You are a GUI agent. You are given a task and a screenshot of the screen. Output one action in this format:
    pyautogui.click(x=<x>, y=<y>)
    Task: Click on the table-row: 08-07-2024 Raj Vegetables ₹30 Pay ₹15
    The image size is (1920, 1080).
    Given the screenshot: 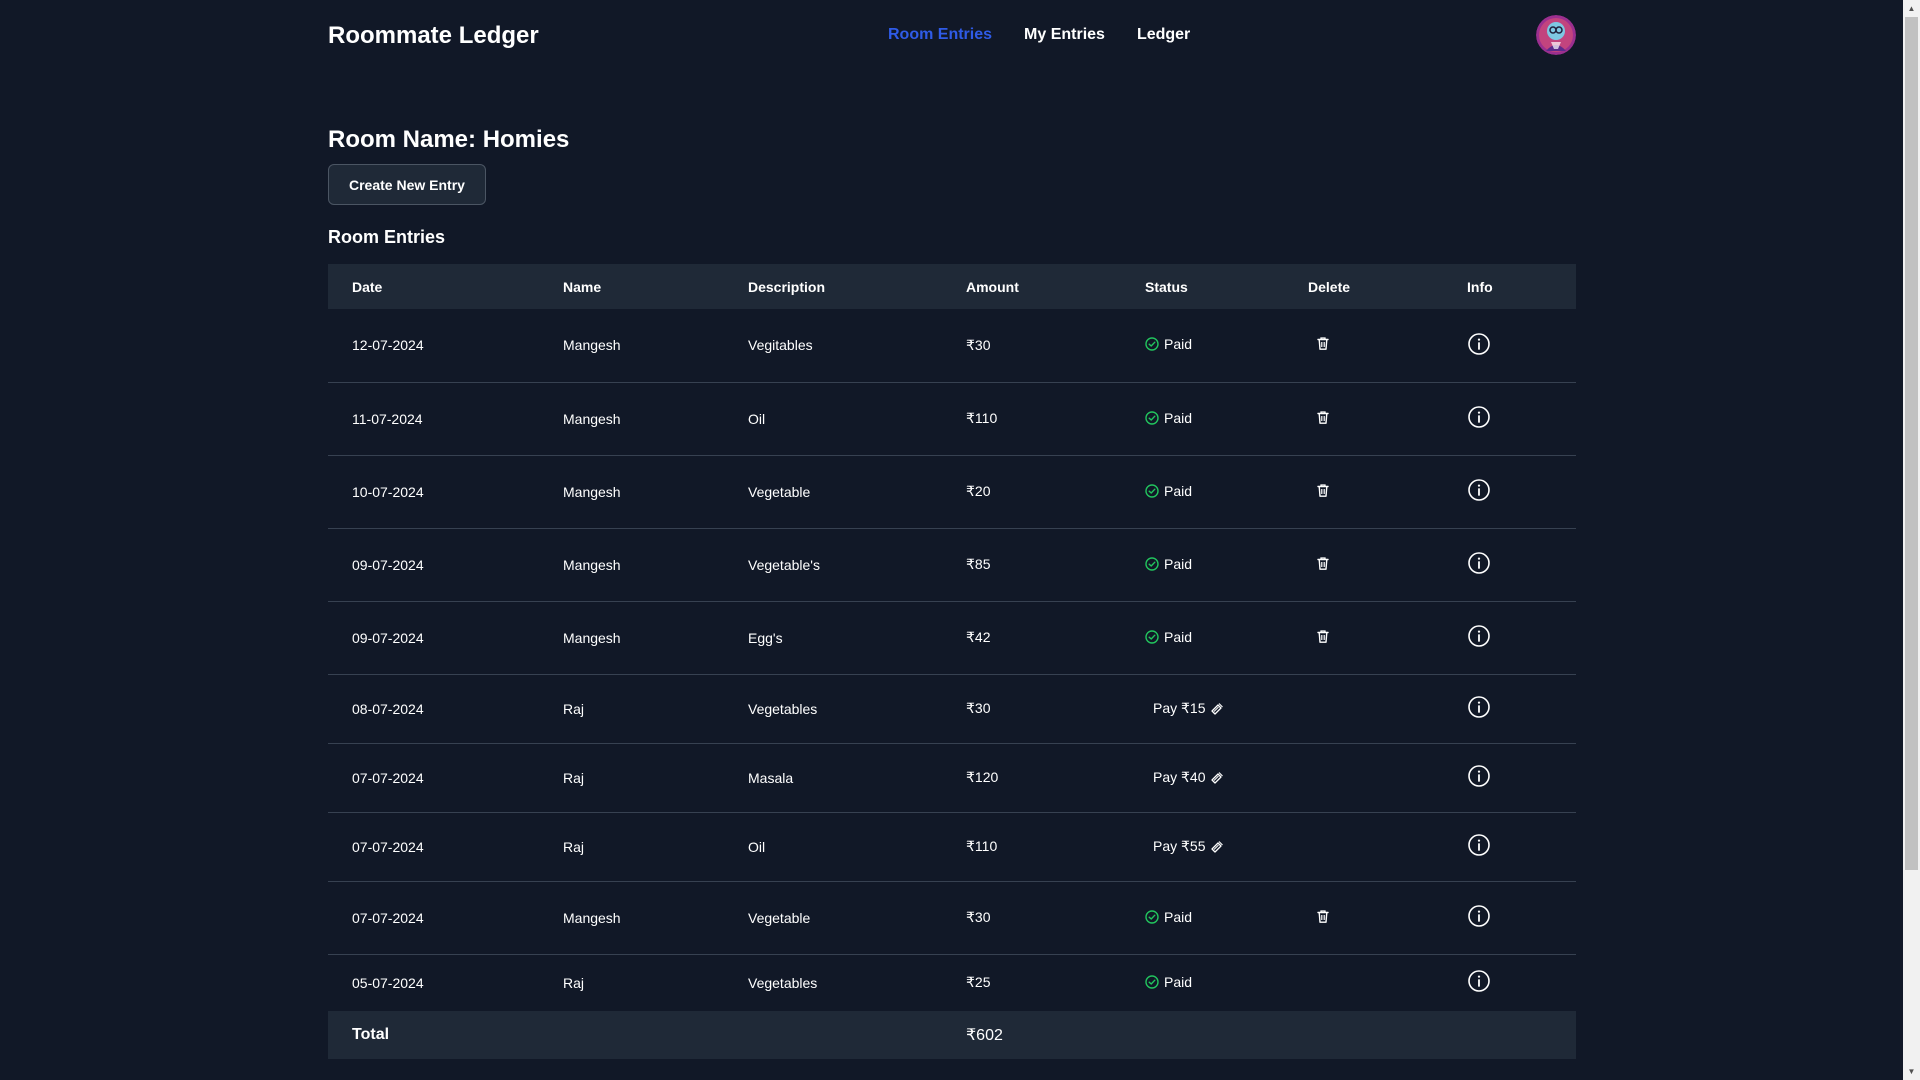 What is the action you would take?
    pyautogui.click(x=952, y=708)
    